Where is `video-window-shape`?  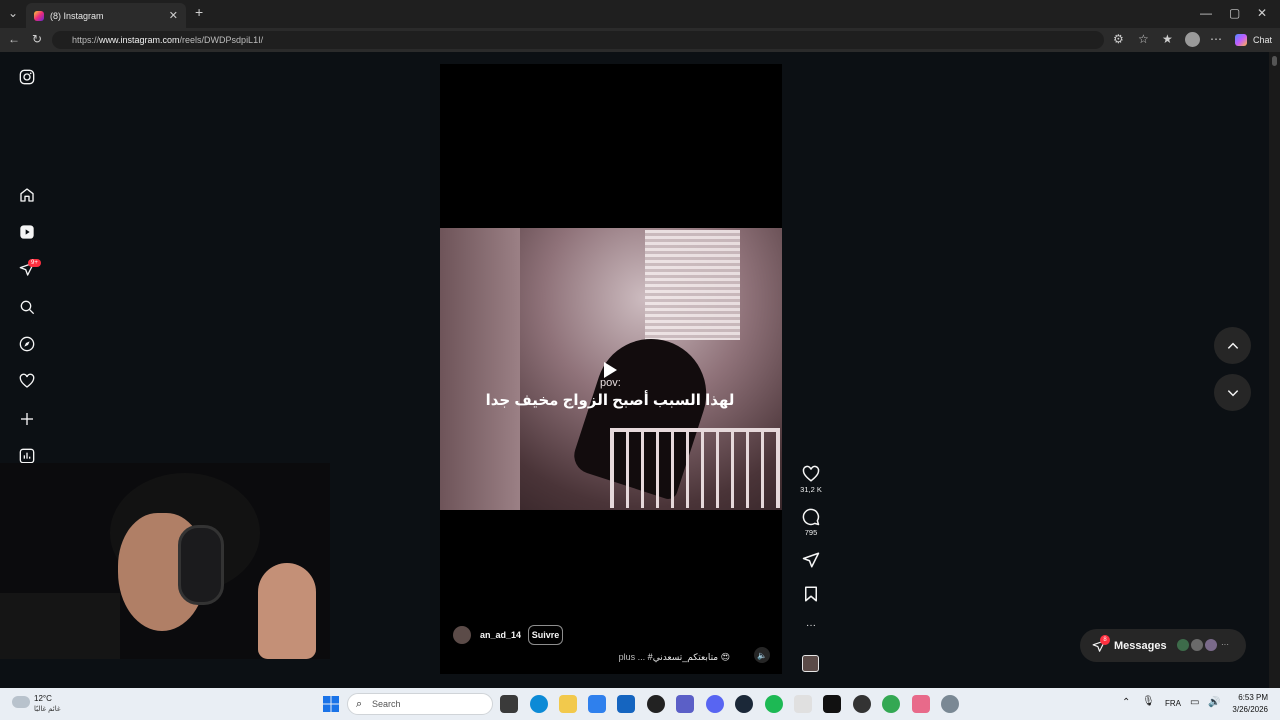
video-window-shape is located at coordinates (692, 285).